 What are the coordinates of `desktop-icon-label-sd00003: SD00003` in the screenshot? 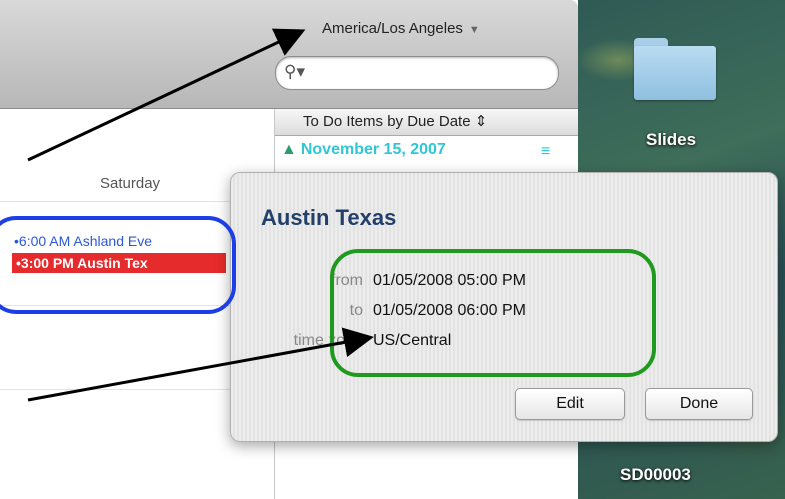 It's located at (655, 475).